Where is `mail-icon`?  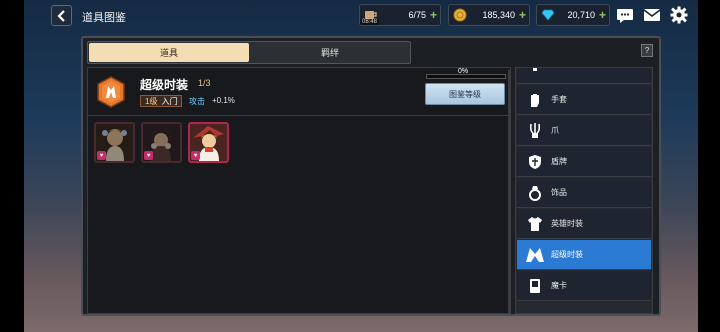 mail-icon is located at coordinates (652, 15).